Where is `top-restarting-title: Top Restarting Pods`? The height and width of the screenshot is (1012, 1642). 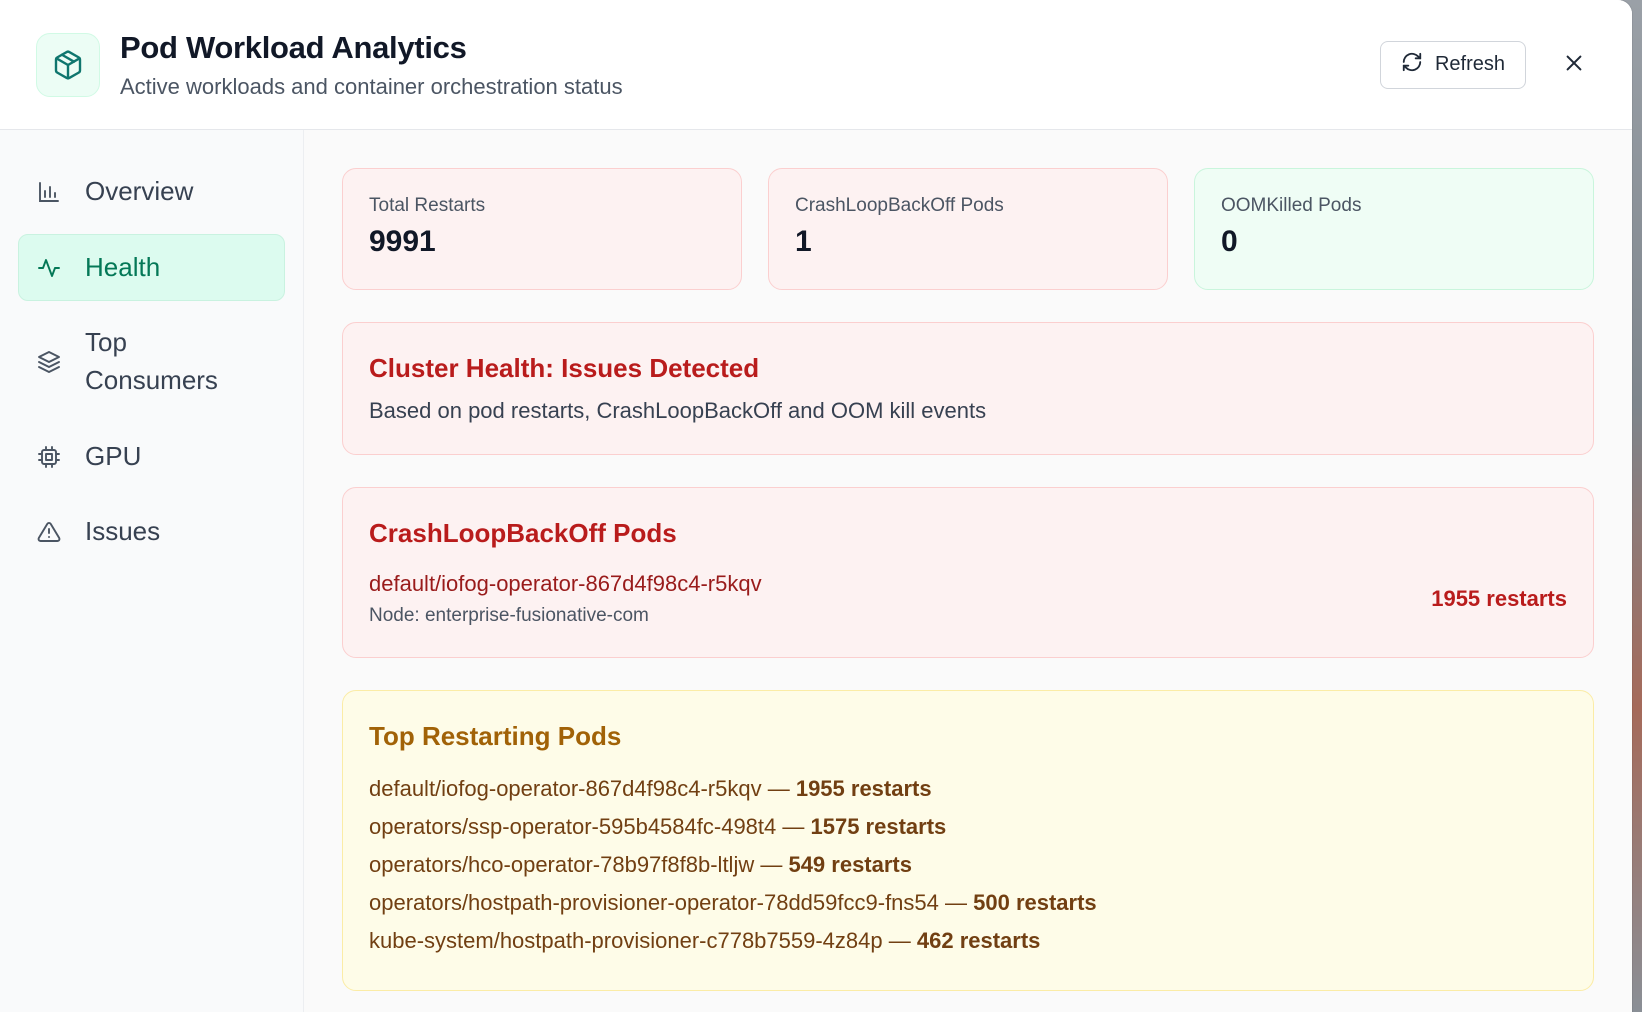 top-restarting-title: Top Restarting Pods is located at coordinates (495, 736).